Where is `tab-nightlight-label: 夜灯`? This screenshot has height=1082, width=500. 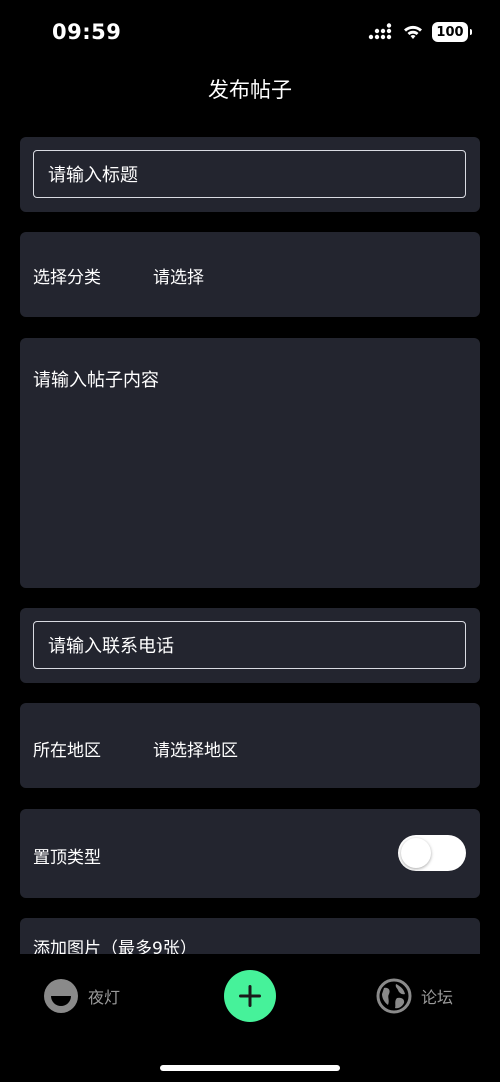
tab-nightlight-label: 夜灯 is located at coordinates (104, 997).